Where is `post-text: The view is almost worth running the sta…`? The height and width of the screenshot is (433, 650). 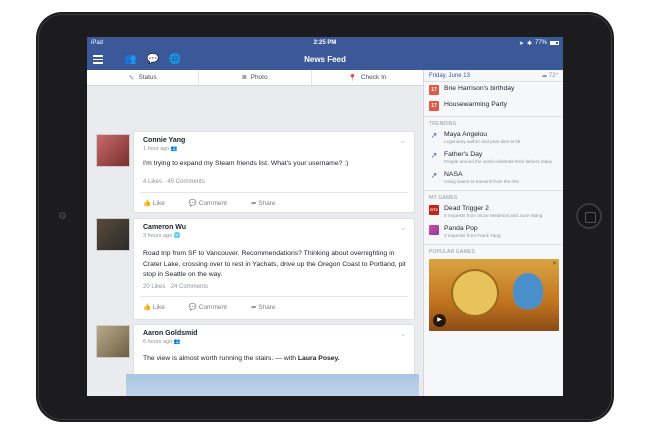 post-text: The view is almost worth running the sta… is located at coordinates (241, 358).